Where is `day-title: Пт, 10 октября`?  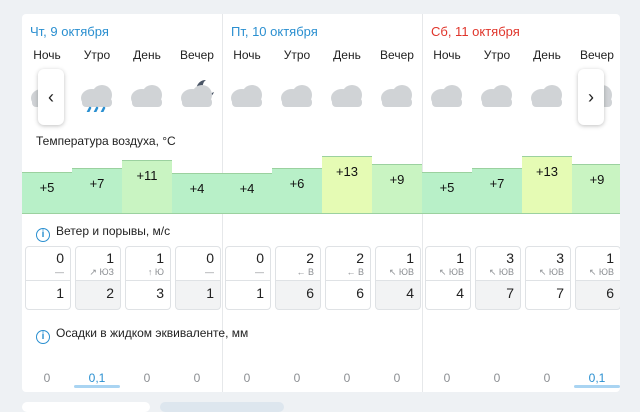
day-title: Пт, 10 октября is located at coordinates (274, 31).